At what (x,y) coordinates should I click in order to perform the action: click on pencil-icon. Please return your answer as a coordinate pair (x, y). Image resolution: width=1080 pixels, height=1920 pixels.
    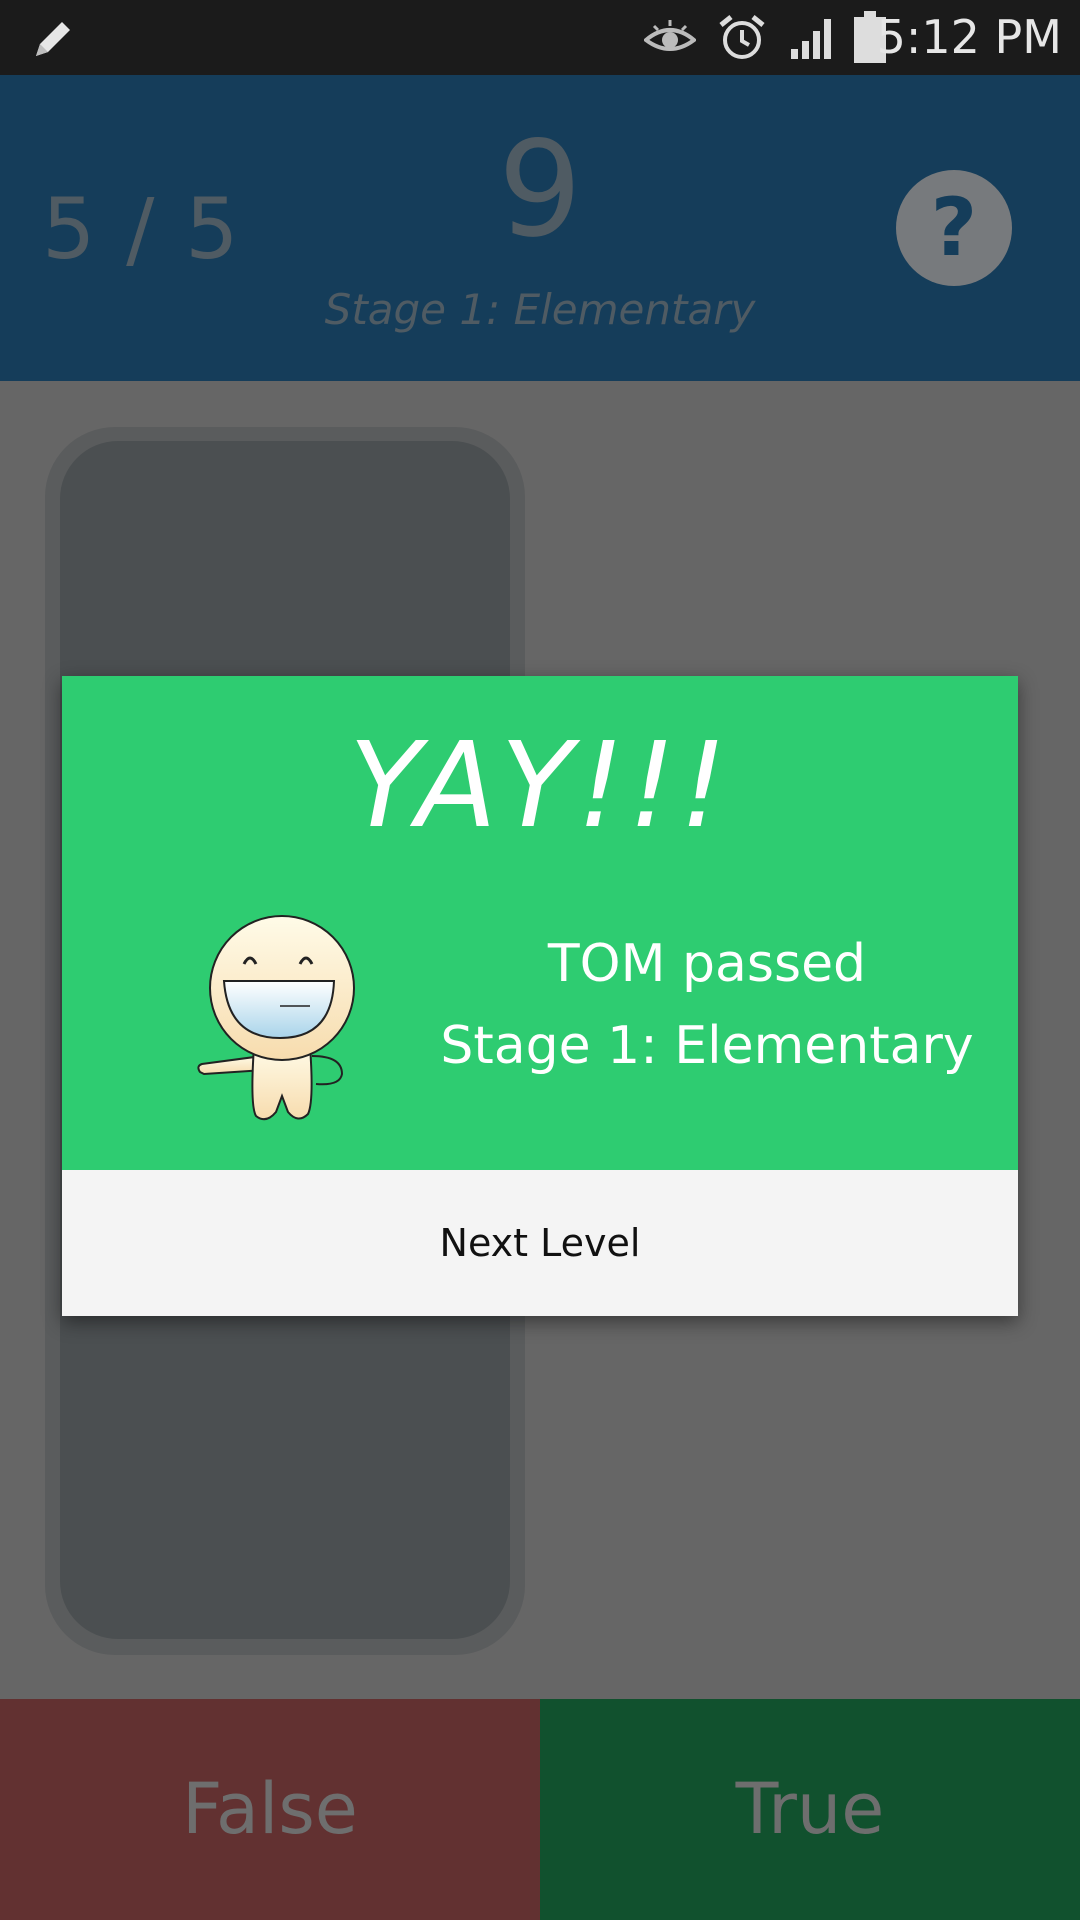
    Looking at the image, I should click on (54, 37).